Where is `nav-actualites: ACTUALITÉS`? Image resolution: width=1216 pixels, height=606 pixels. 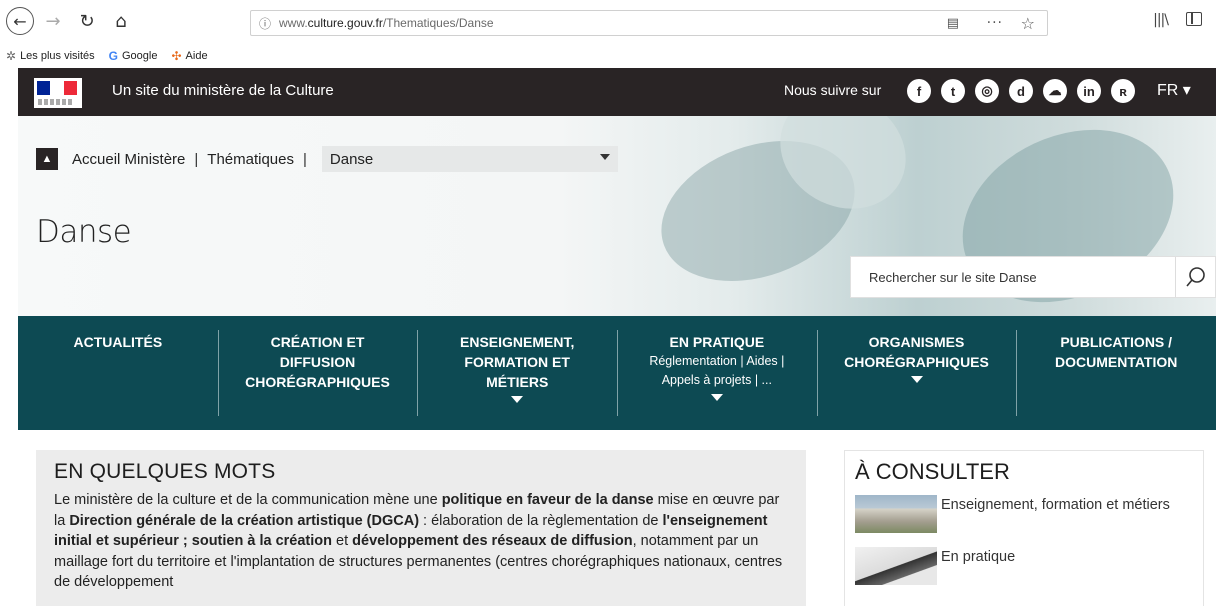 nav-actualites: ACTUALITÉS is located at coordinates (118, 373).